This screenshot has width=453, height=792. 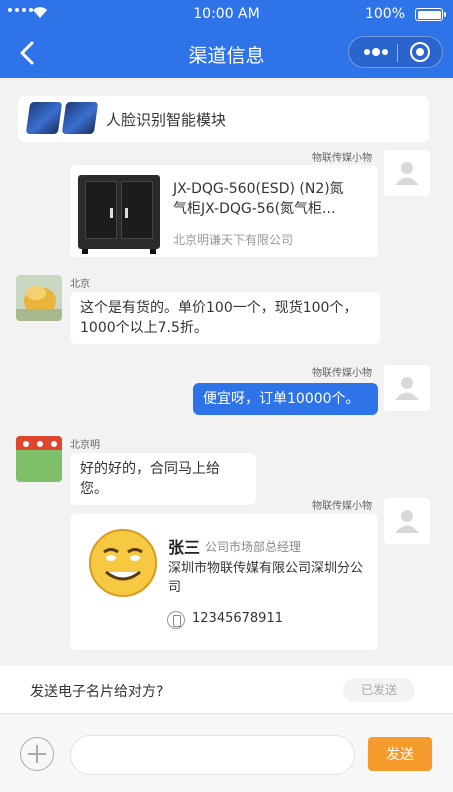 What do you see at coordinates (400, 754) in the screenshot?
I see `send-button: 发送` at bounding box center [400, 754].